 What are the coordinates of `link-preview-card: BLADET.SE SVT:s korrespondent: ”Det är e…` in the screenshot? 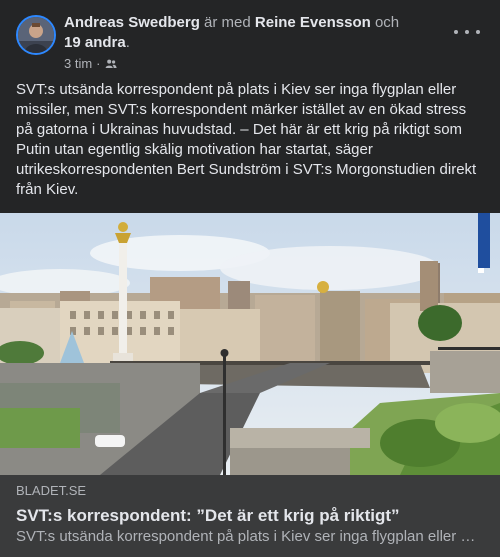 It's located at (250, 516).